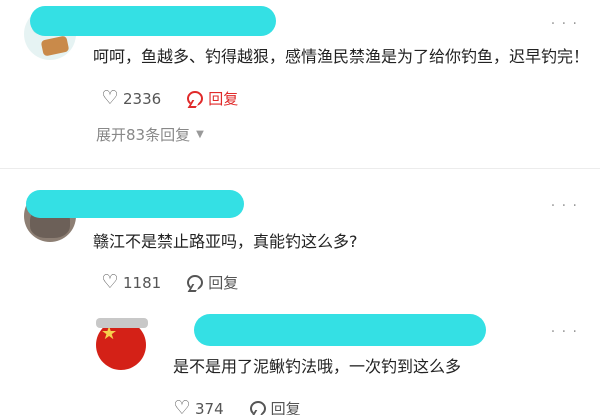  What do you see at coordinates (225, 241) in the screenshot?
I see `comment-text: 赣江不是禁止路亚吗，真能钓这么多?` at bounding box center [225, 241].